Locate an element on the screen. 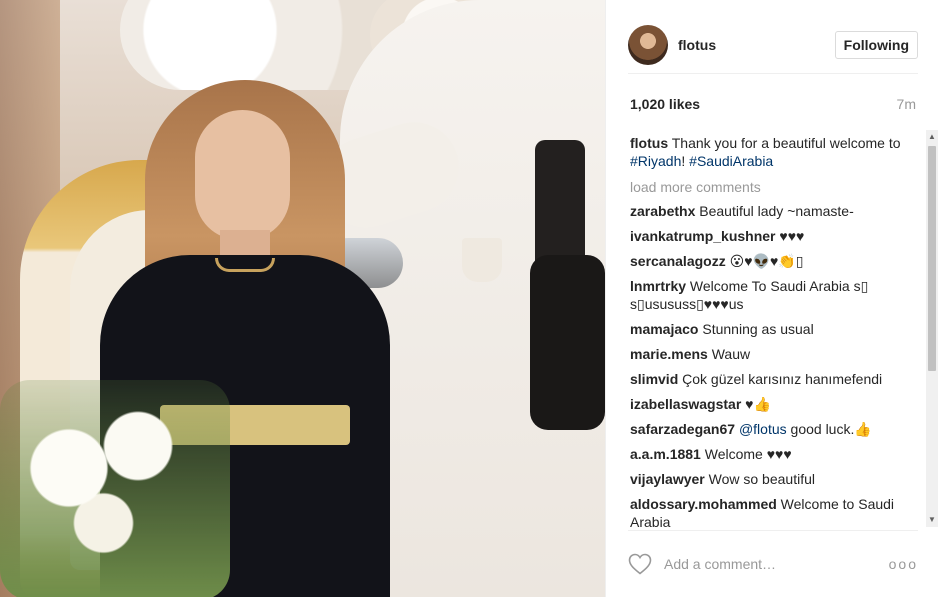 Image resolution: width=940 pixels, height=597 pixels. comment-item: a.a.m.1881 Welcome ♥♥♥ is located at coordinates (780, 454).